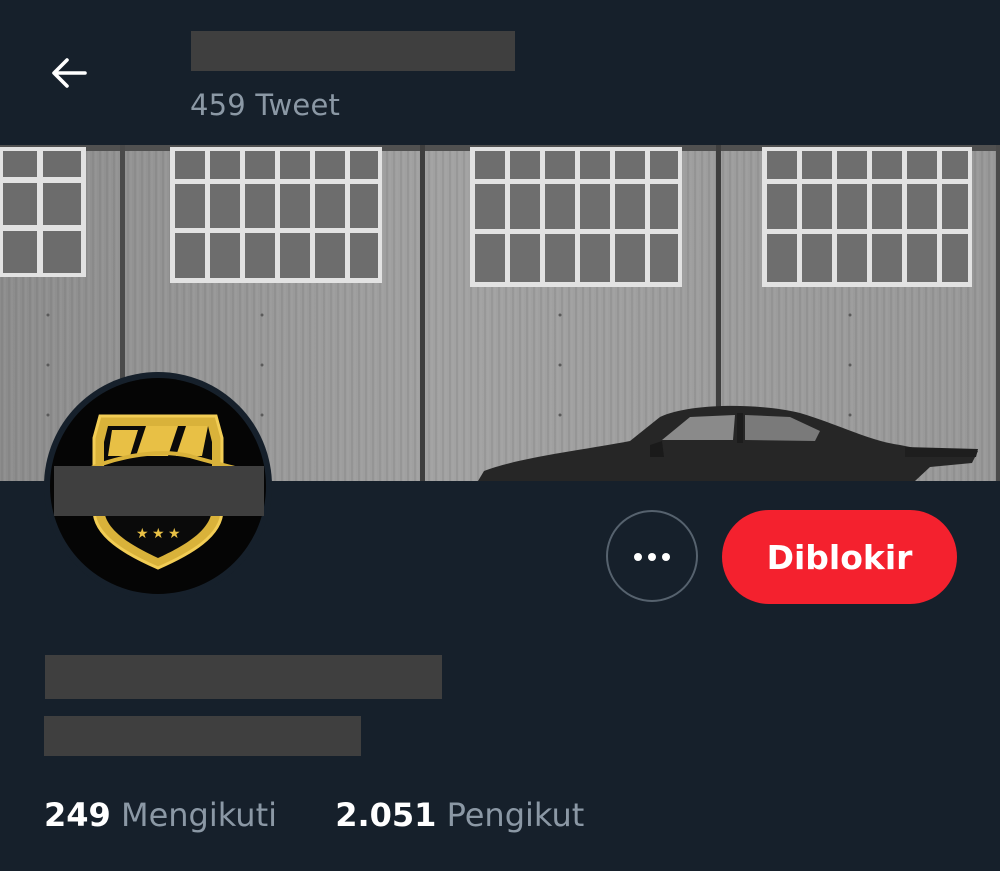  Describe the element at coordinates (159, 491) in the screenshot. I see `avatar-name-redacted` at that location.